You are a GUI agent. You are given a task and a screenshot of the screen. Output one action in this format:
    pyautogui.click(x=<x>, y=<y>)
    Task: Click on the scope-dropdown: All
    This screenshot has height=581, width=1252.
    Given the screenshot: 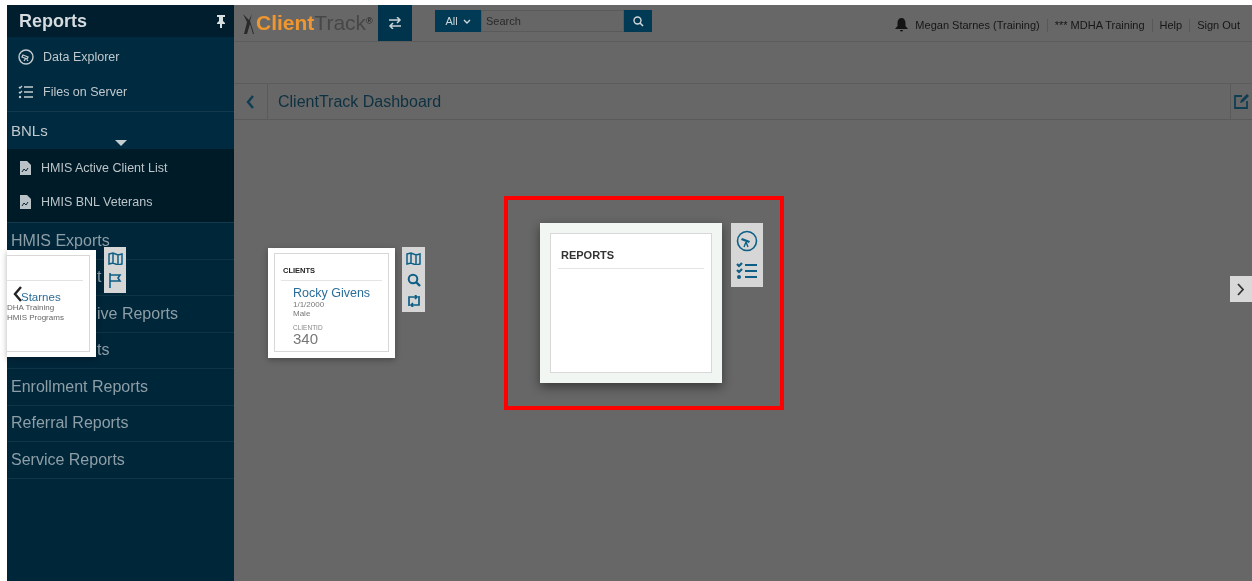 What is the action you would take?
    pyautogui.click(x=458, y=21)
    